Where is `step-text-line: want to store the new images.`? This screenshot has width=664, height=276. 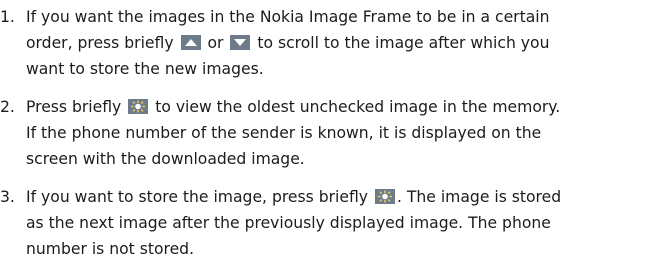 step-text-line: want to store the new images. is located at coordinates (145, 69).